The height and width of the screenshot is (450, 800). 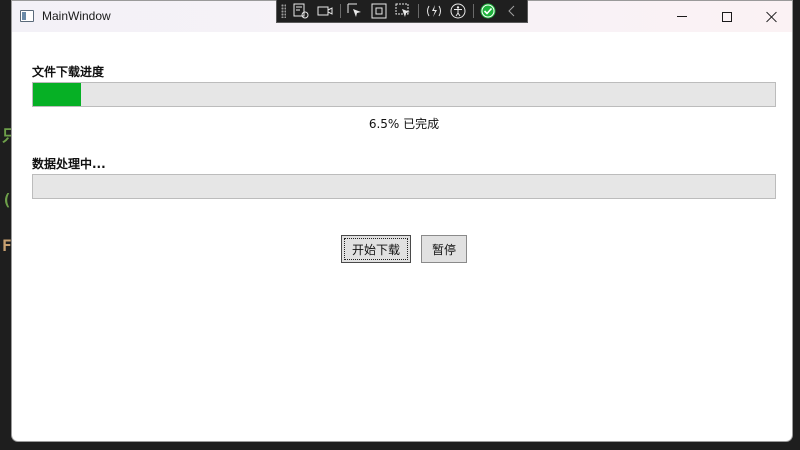 I want to click on live-visual-tree-icon, so click(x=301, y=11).